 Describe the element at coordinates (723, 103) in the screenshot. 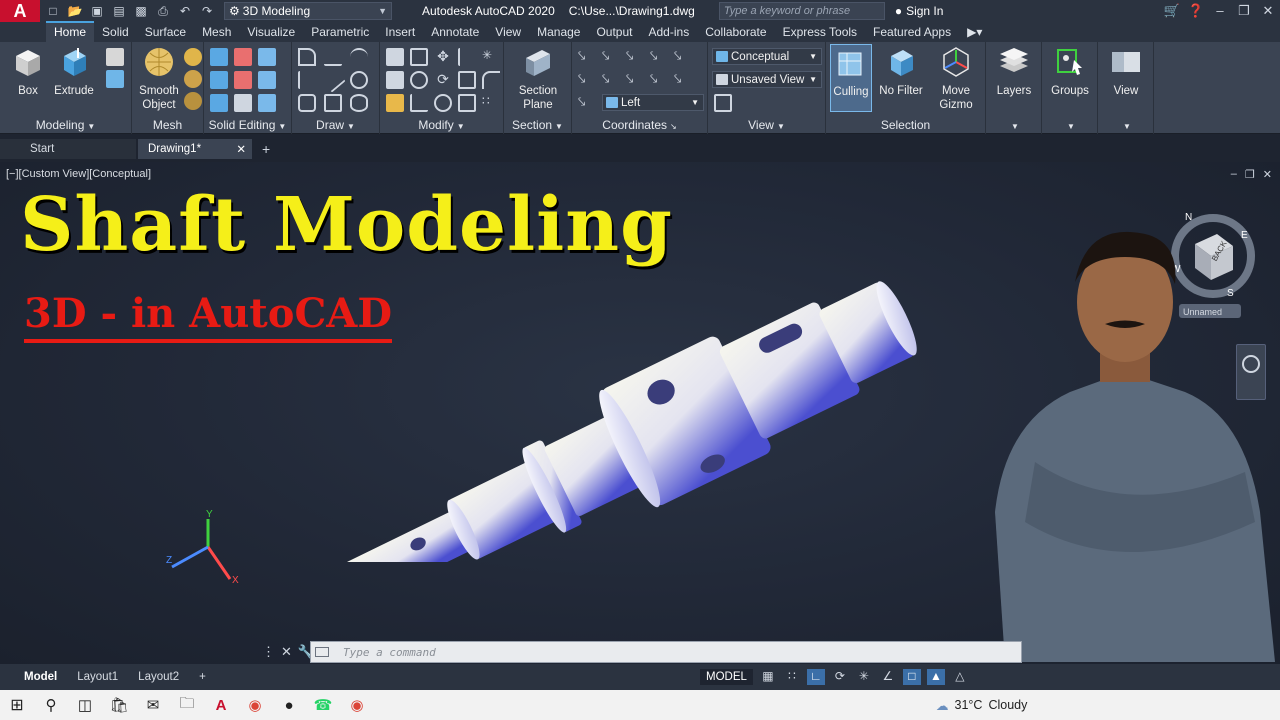

I see `viewport-config-icon` at that location.